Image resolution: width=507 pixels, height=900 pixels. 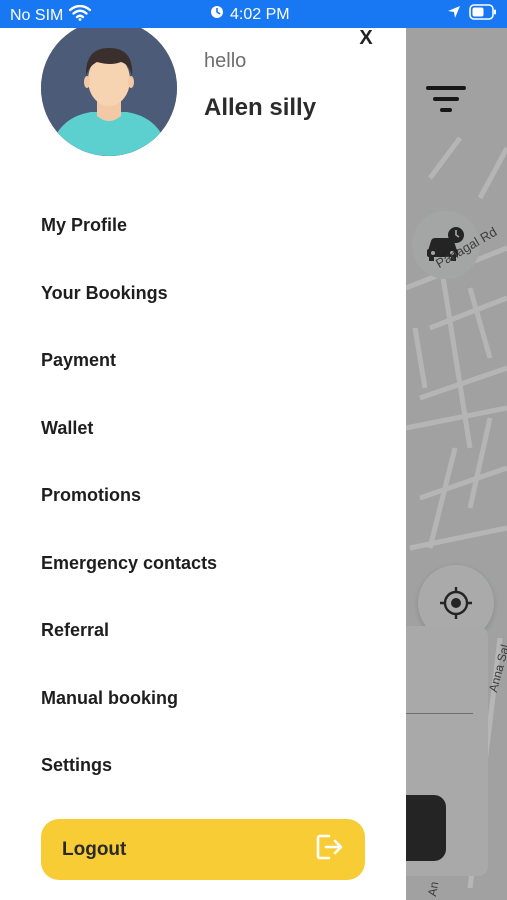 I want to click on menu-item-promotions: Promotions, so click(x=206, y=496).